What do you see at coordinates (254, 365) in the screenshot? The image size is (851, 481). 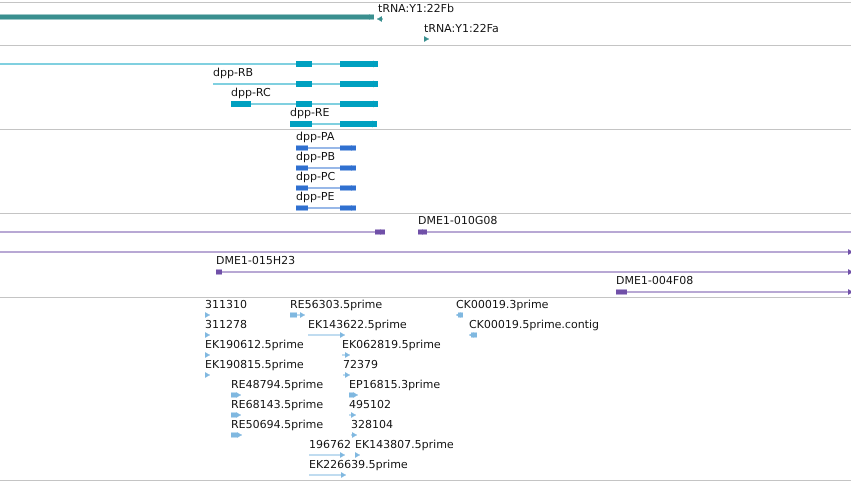 I see `feature-label: EK190815.5prime` at bounding box center [254, 365].